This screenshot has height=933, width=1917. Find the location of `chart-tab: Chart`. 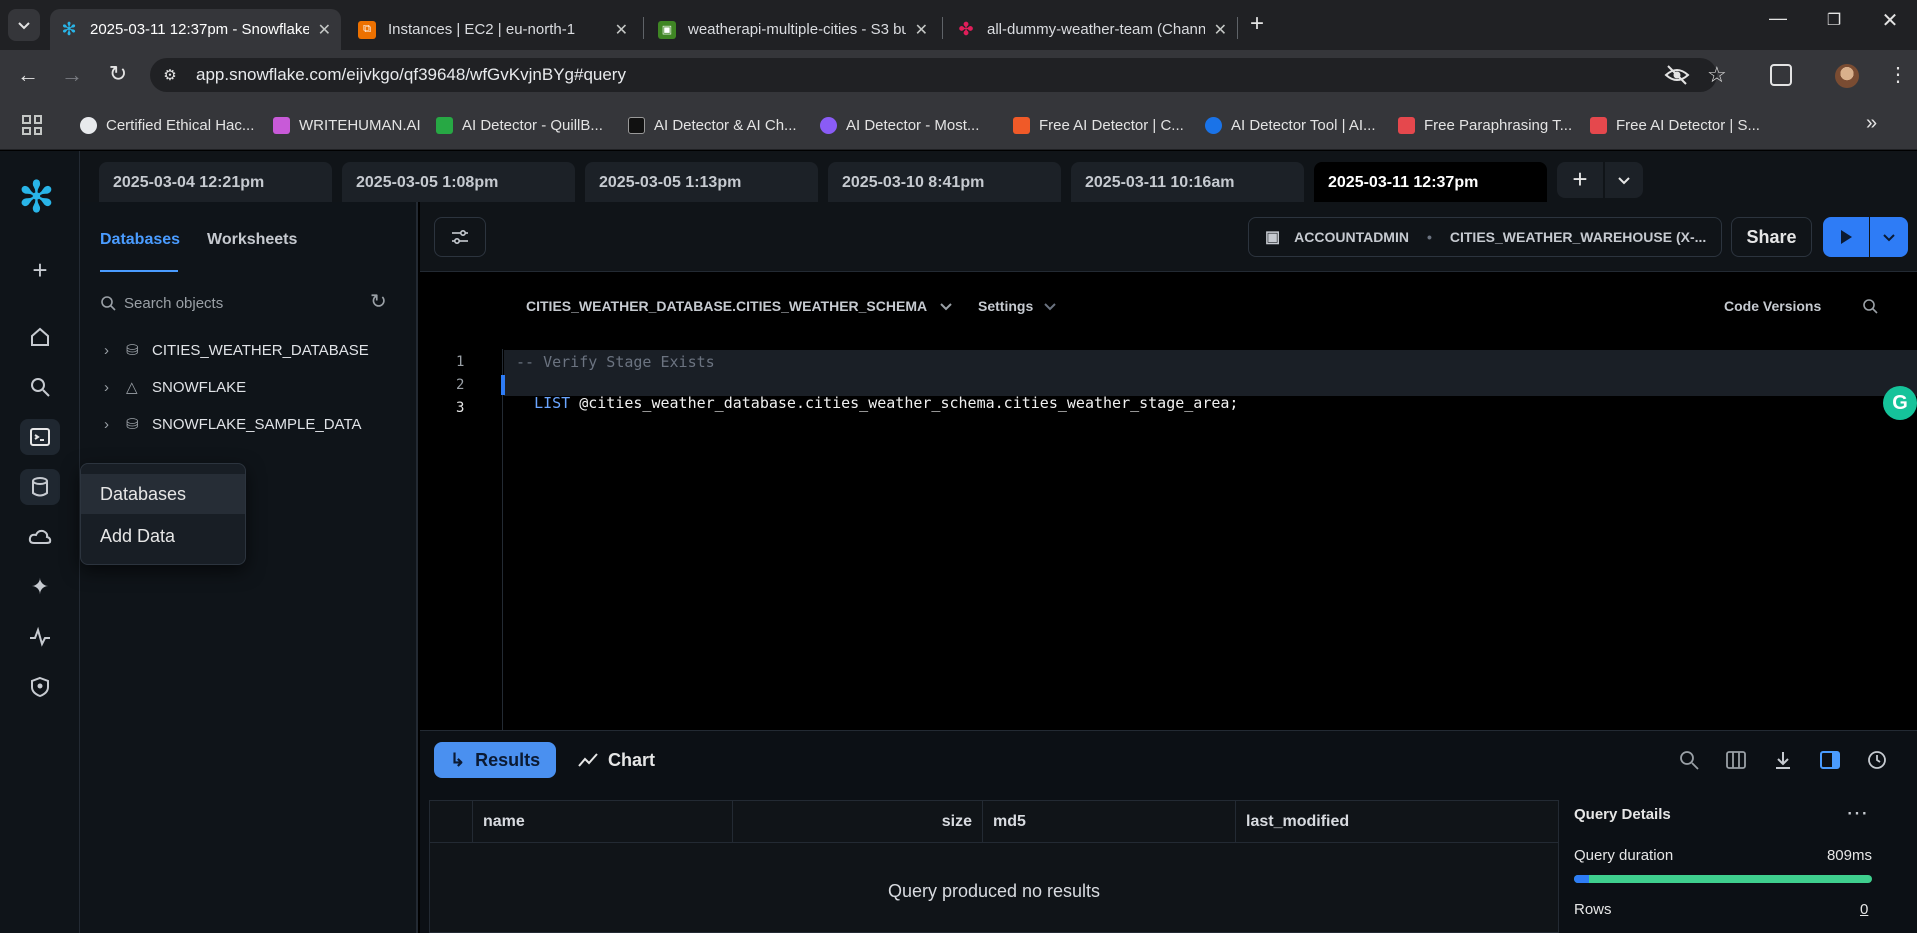

chart-tab: Chart is located at coordinates (616, 760).